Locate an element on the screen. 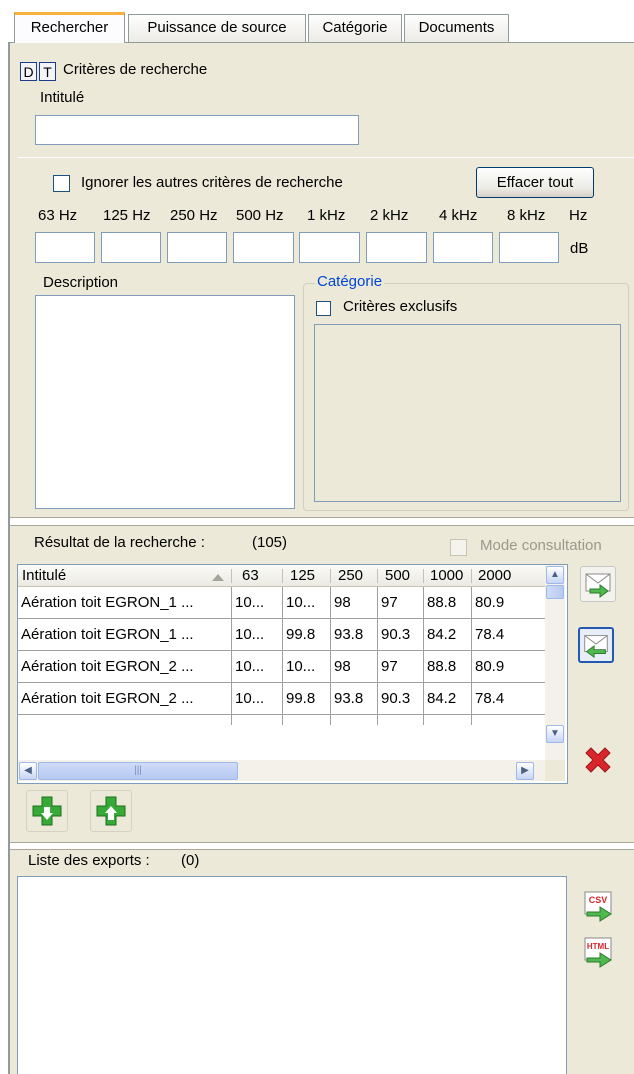  col-header-250: 250 is located at coordinates (354, 576).